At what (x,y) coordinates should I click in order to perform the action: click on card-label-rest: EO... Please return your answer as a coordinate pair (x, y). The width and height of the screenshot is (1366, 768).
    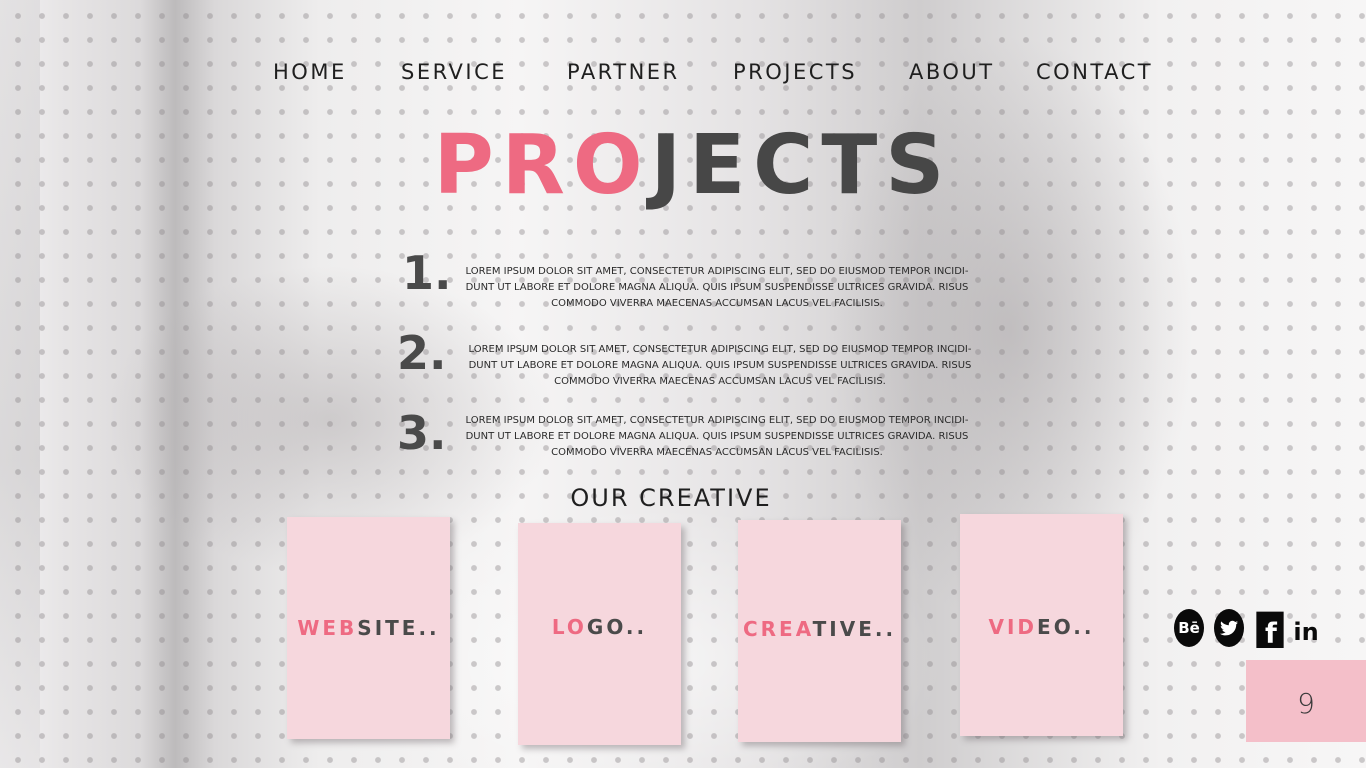
    Looking at the image, I should click on (1066, 627).